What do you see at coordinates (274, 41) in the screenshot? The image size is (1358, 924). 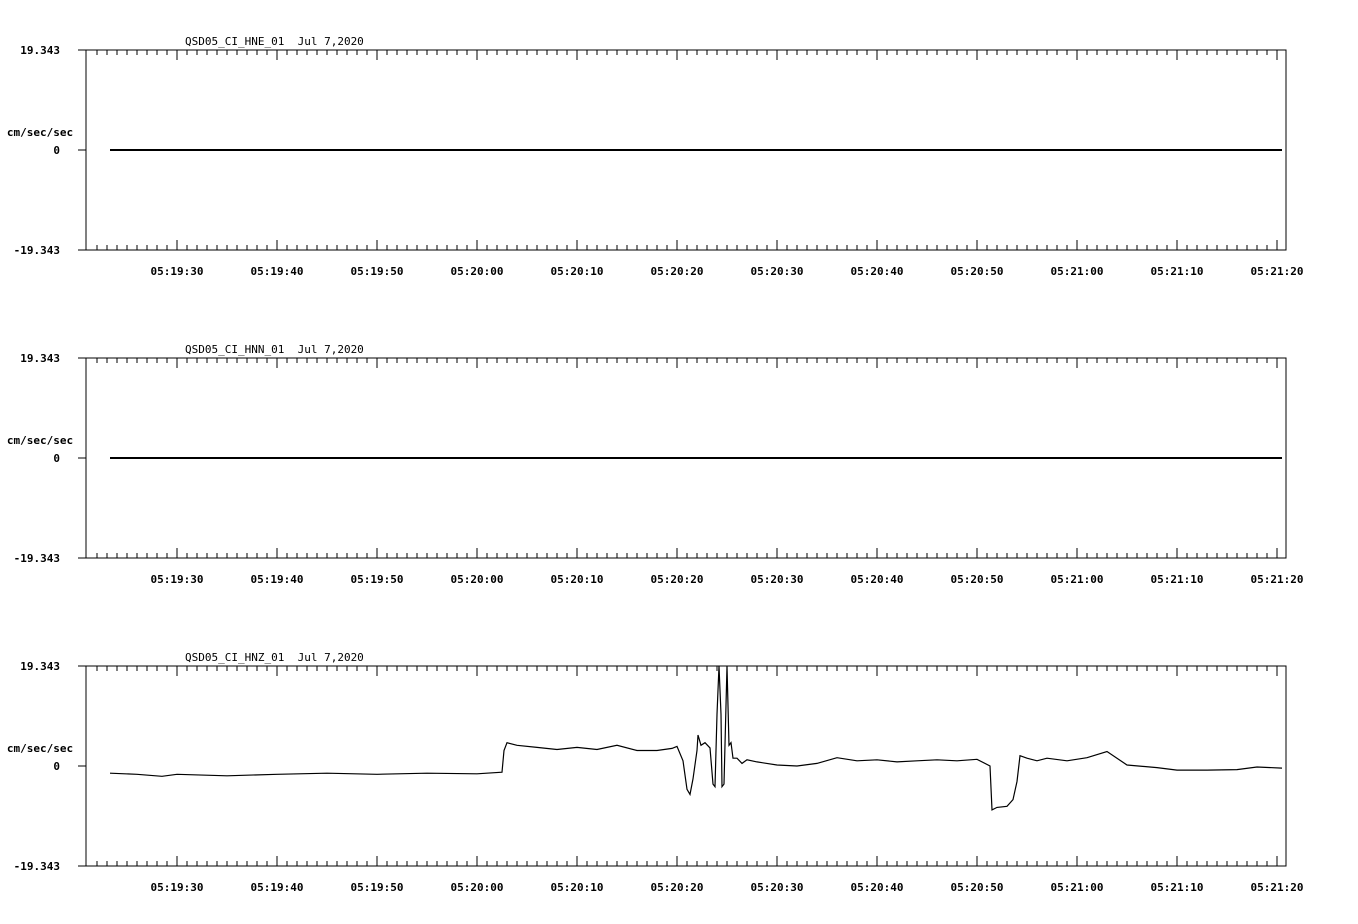 I see `panel-title: QSD05_CI_HNE_01 Jul 7,2020` at bounding box center [274, 41].